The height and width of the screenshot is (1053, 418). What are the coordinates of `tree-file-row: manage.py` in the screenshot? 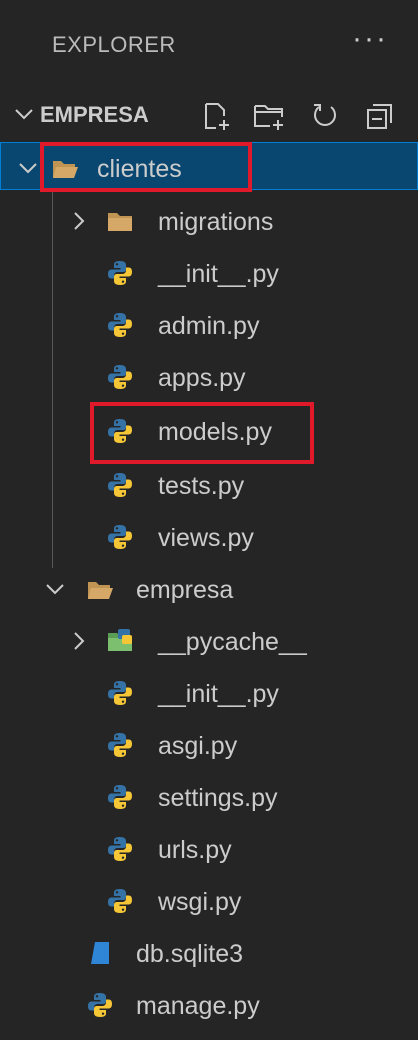 It's located at (209, 1006).